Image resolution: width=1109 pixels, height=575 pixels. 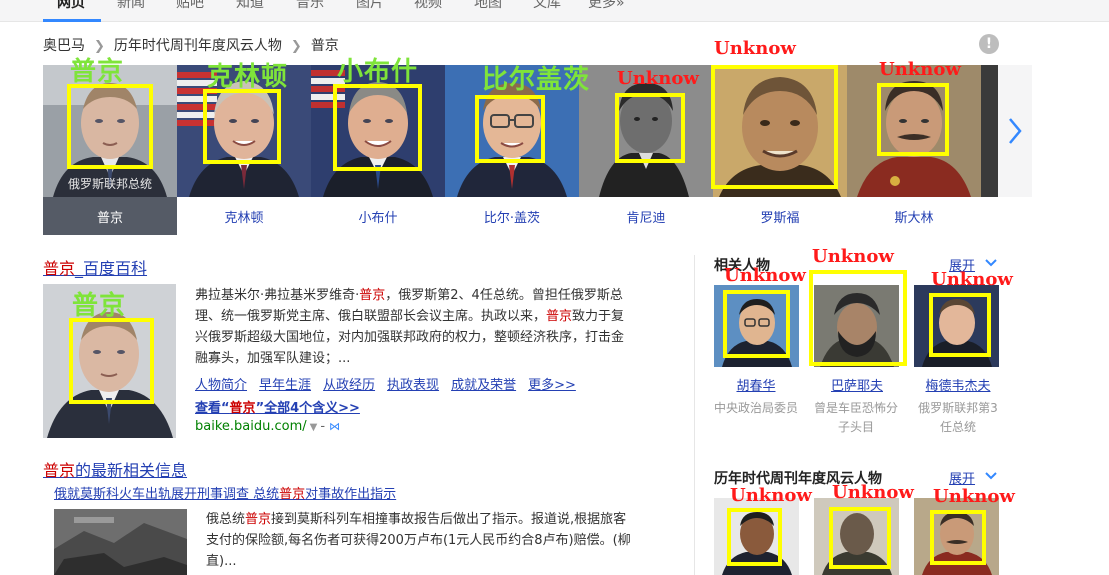 I want to click on nav-tab-more: 更多», so click(x=606, y=6).